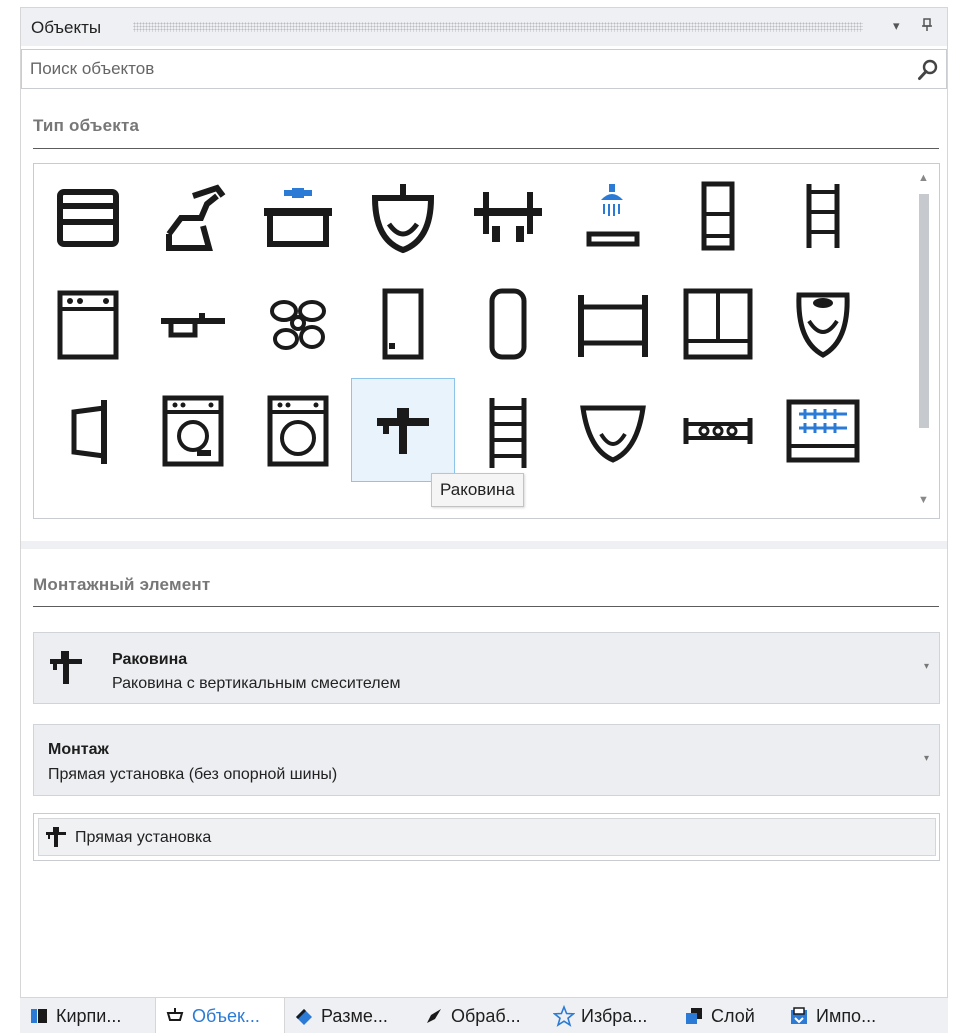 The height and width of the screenshot is (1033, 957). I want to click on radiator-low-icon, so click(718, 430).